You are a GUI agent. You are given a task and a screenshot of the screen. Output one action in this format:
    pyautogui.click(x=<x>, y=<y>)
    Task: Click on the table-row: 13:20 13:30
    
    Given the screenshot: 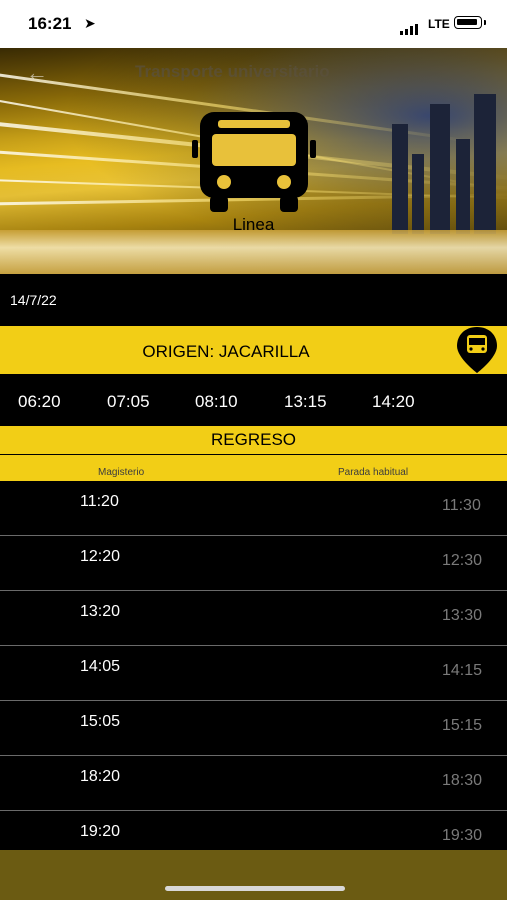 What is the action you would take?
    pyautogui.click(x=253, y=618)
    